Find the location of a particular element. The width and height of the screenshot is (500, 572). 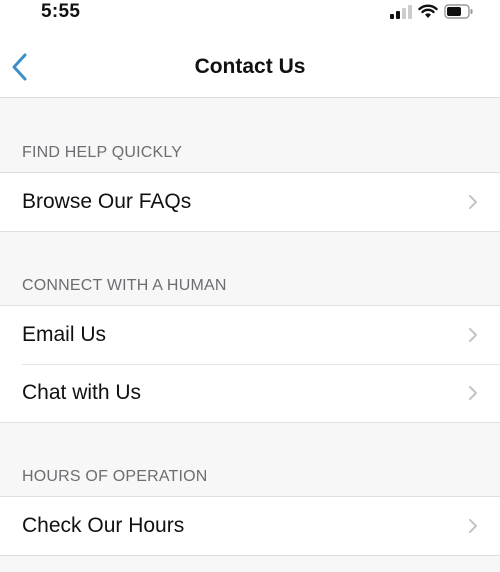

email-us-row: Email Us is located at coordinates (250, 335).